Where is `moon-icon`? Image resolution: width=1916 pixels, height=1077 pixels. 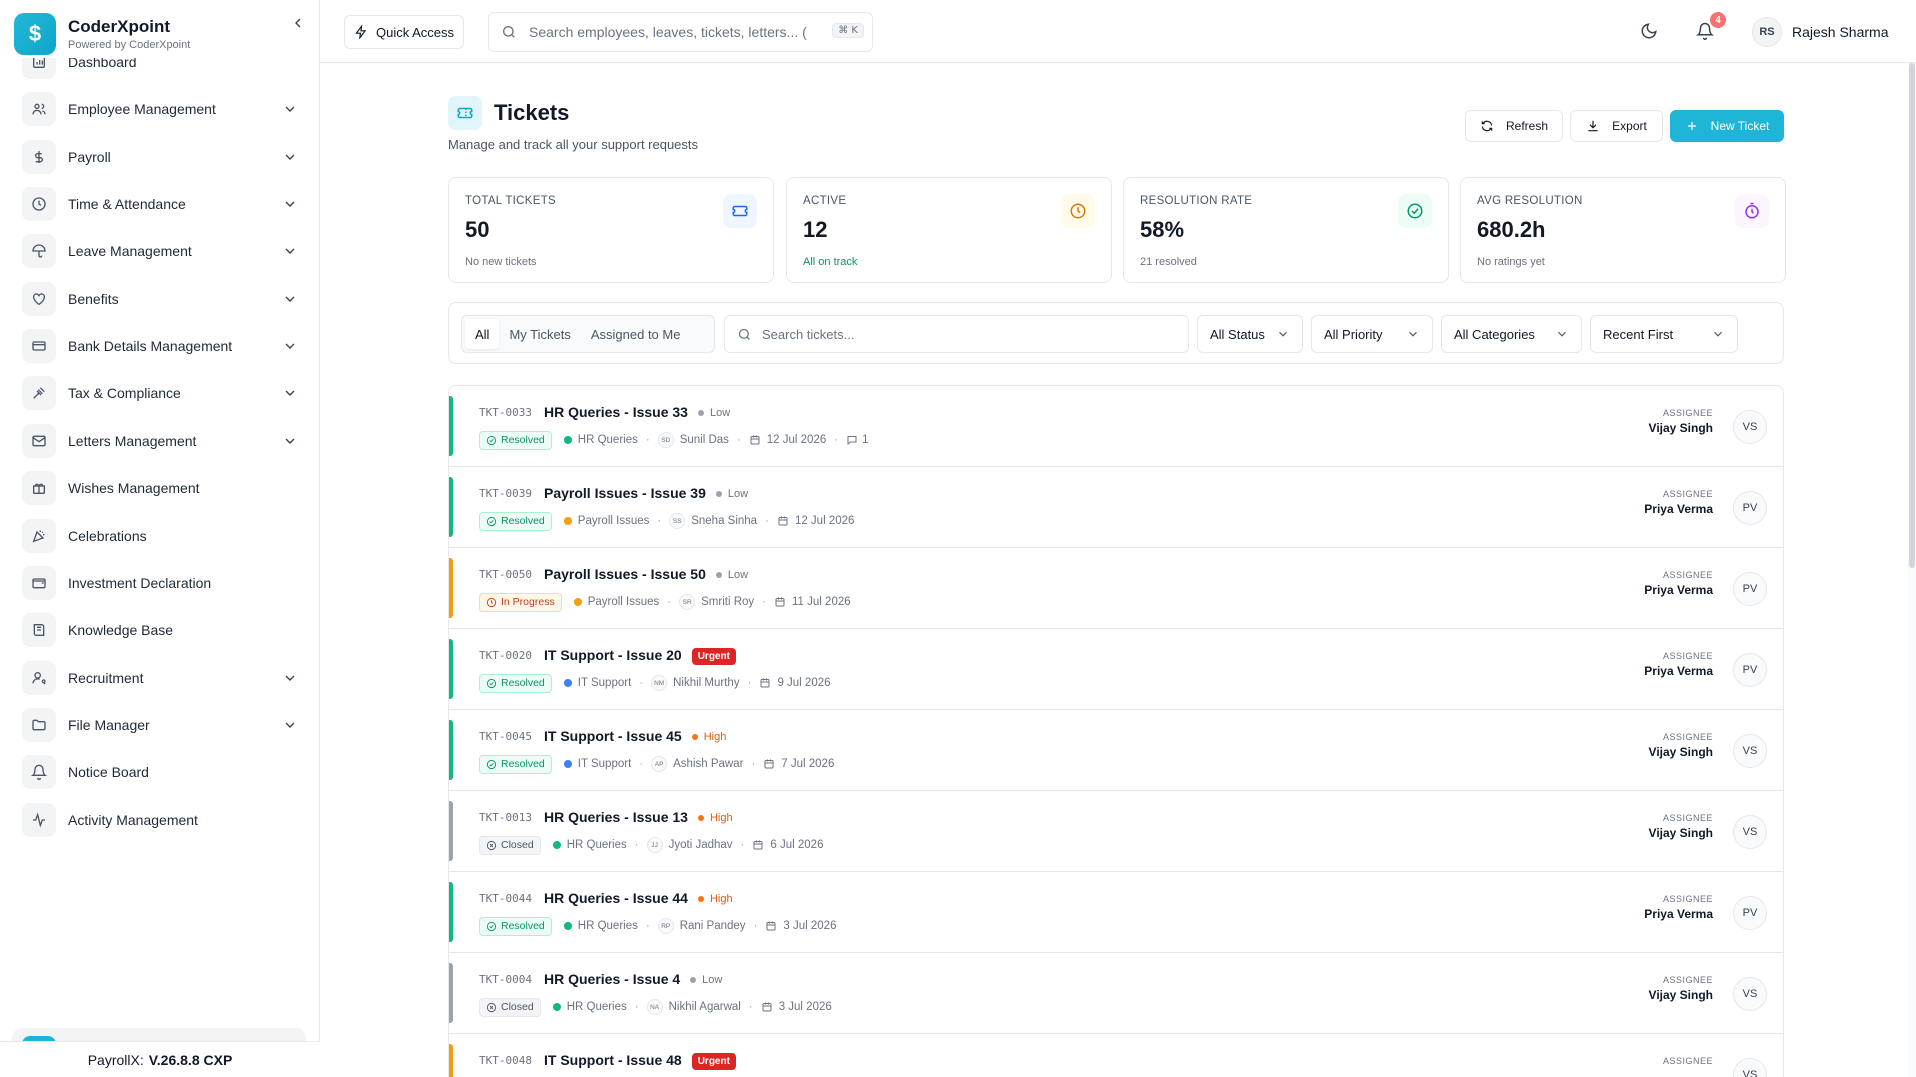
moon-icon is located at coordinates (1649, 31).